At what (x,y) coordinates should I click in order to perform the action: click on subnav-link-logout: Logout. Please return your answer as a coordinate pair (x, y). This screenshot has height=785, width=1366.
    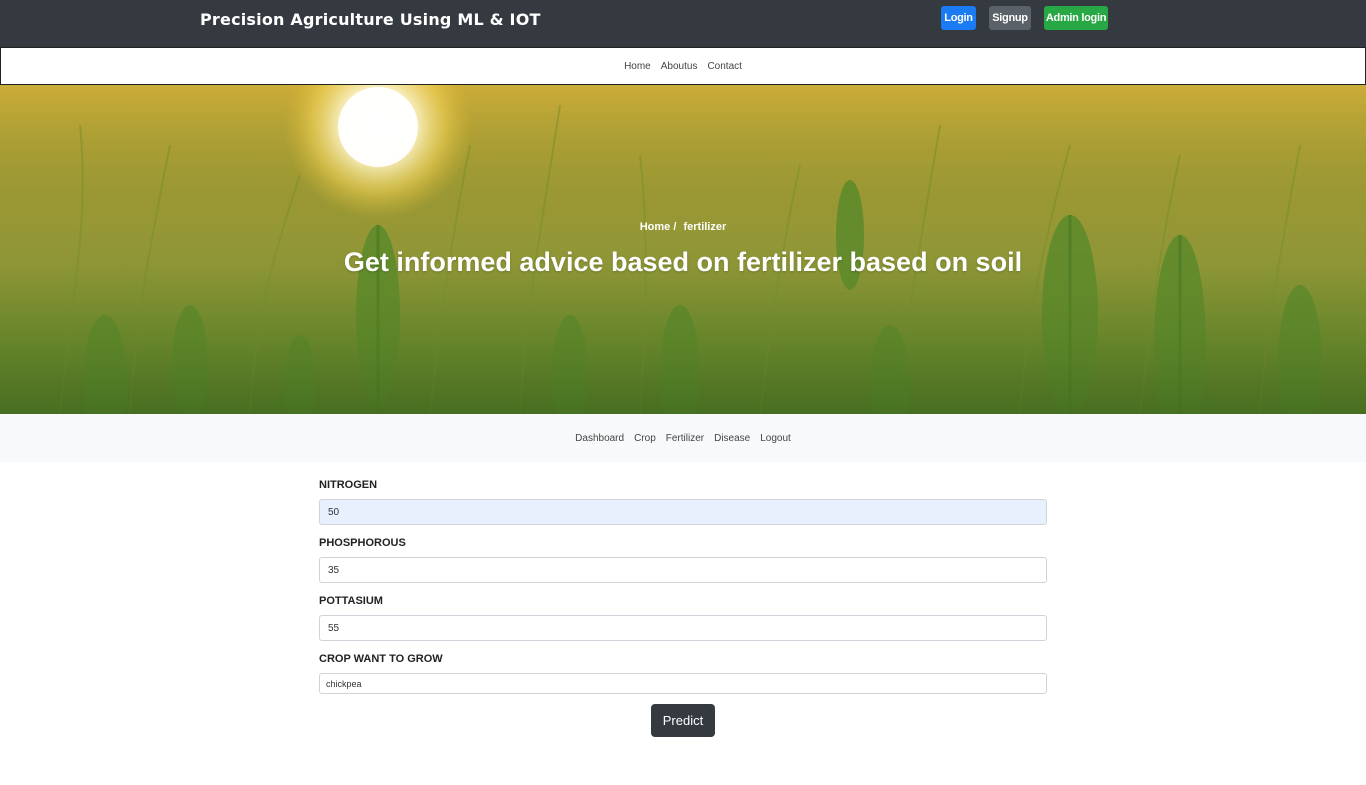
    Looking at the image, I should click on (775, 438).